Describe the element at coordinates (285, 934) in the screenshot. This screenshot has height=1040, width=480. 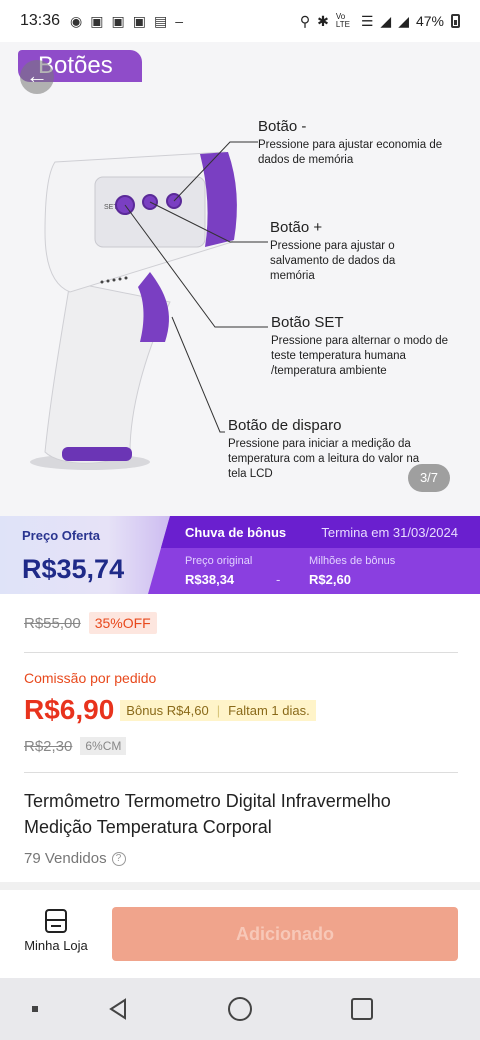
I see `add-button: Adicionado` at that location.